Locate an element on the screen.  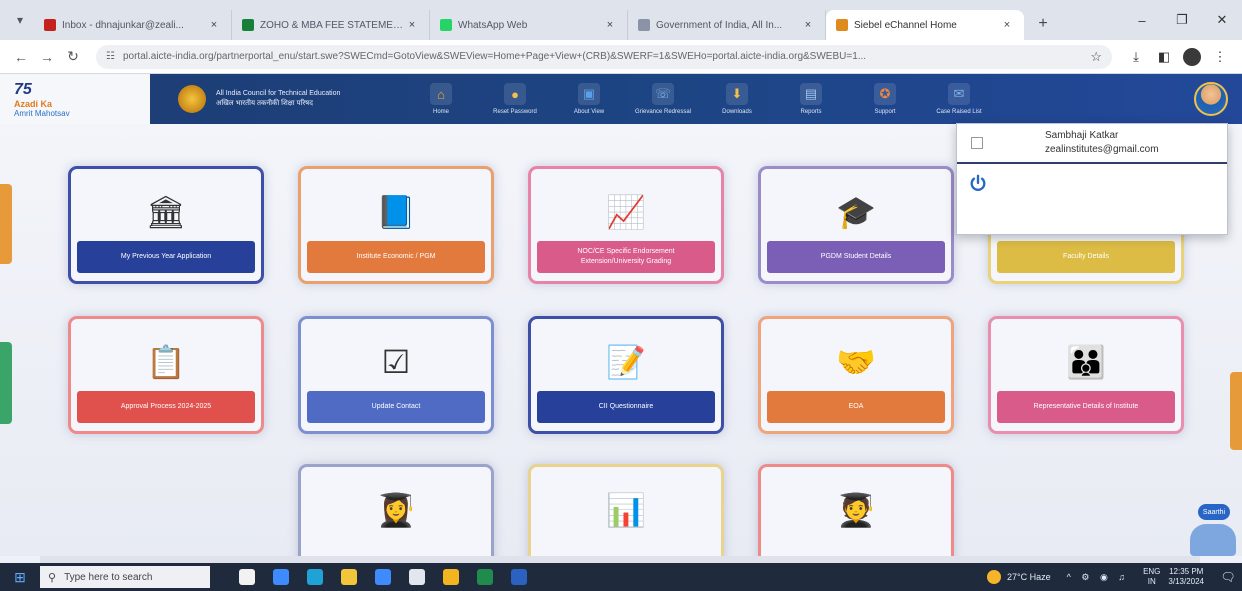
student-icon: 👩‍🎓 is located at coordinates (396, 510).